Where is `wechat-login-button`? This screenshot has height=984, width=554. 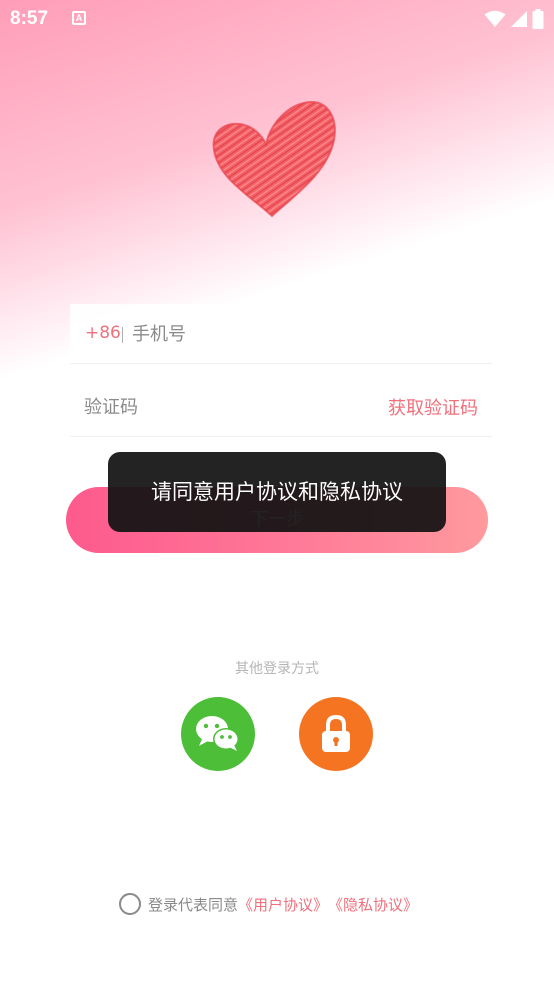
wechat-login-button is located at coordinates (218, 734).